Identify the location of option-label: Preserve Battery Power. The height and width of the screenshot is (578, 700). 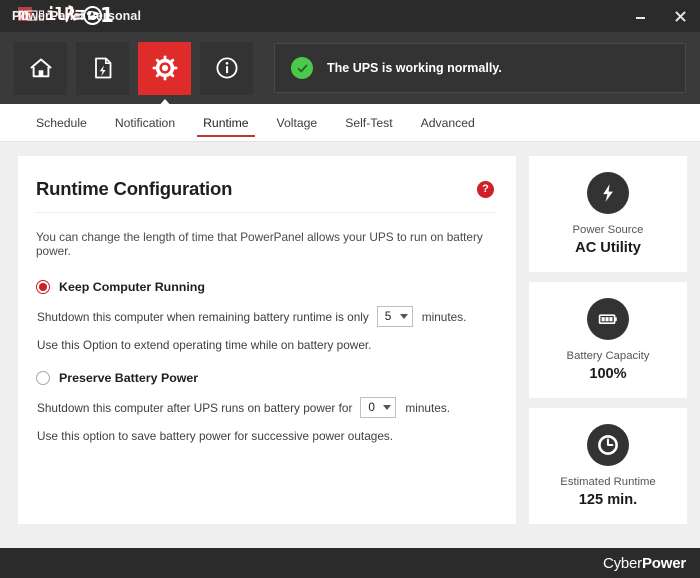
(129, 378).